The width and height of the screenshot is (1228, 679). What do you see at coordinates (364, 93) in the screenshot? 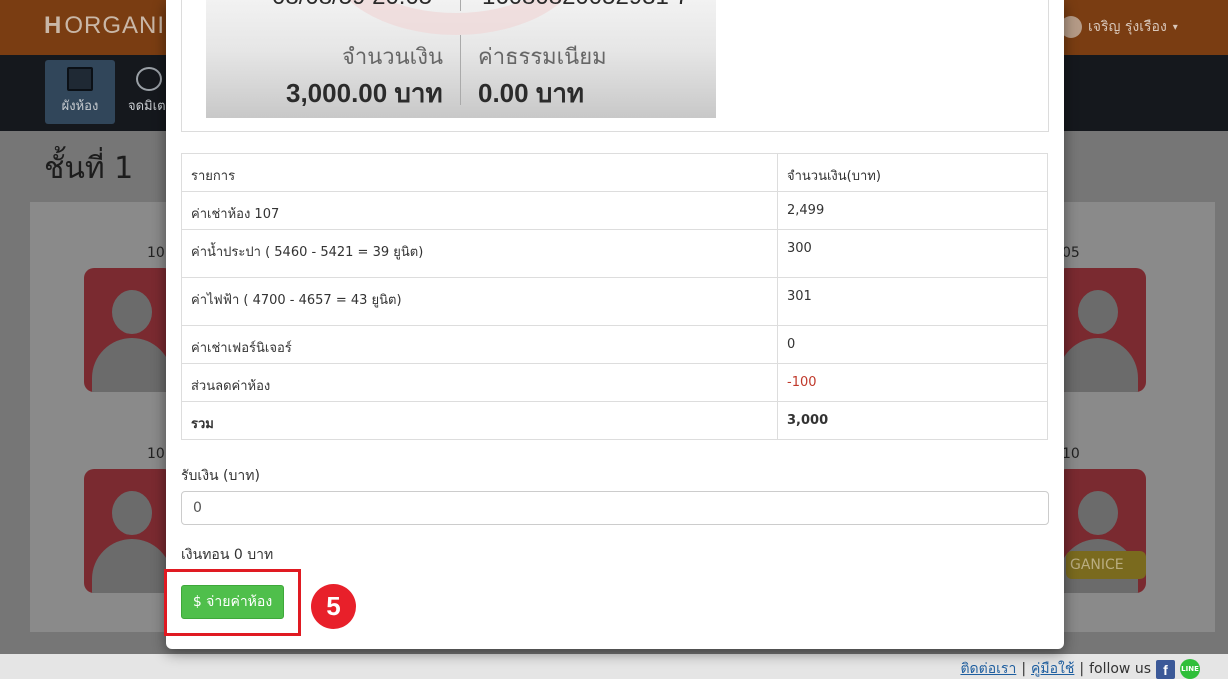
I see `slip-amount-value: 3,000.00 บาท` at bounding box center [364, 93].